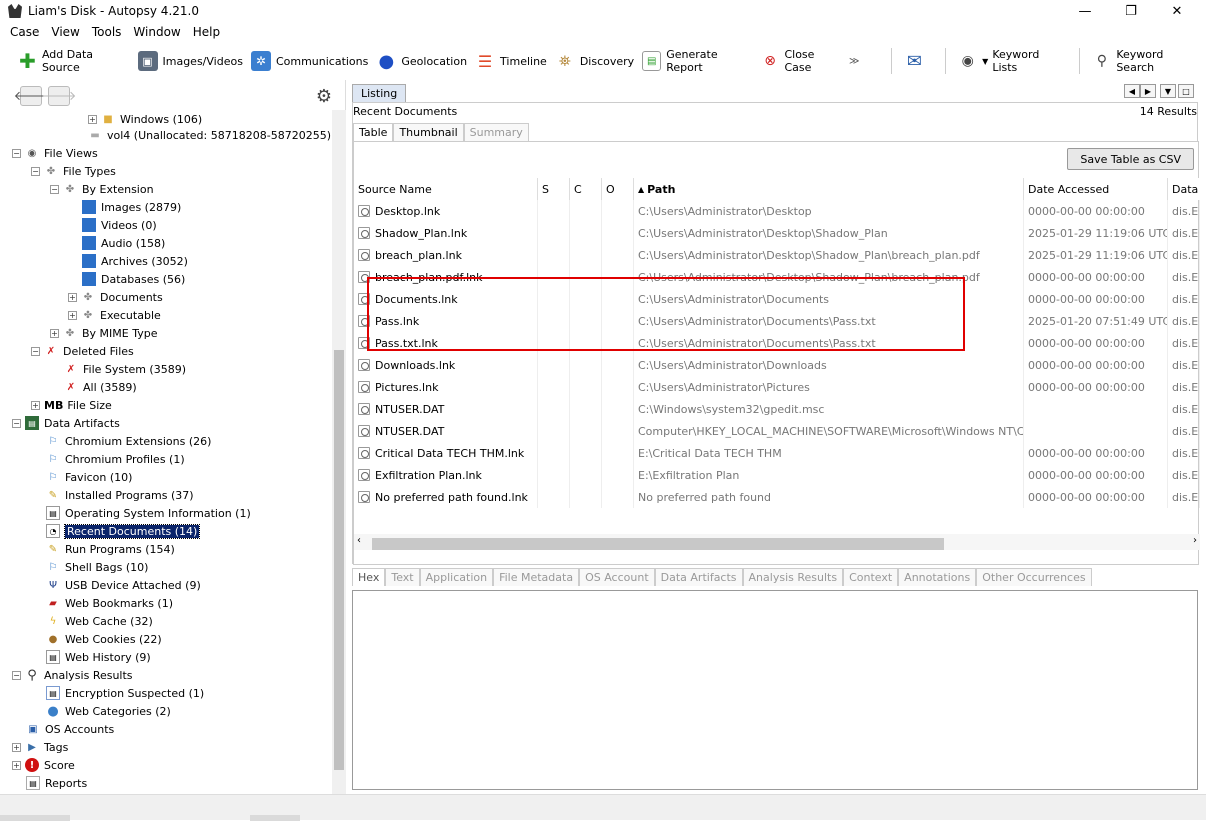 Image resolution: width=1206 pixels, height=821 pixels. What do you see at coordinates (99, 621) in the screenshot?
I see `tree-node-web-cache: ϟ Web Cache (32)` at bounding box center [99, 621].